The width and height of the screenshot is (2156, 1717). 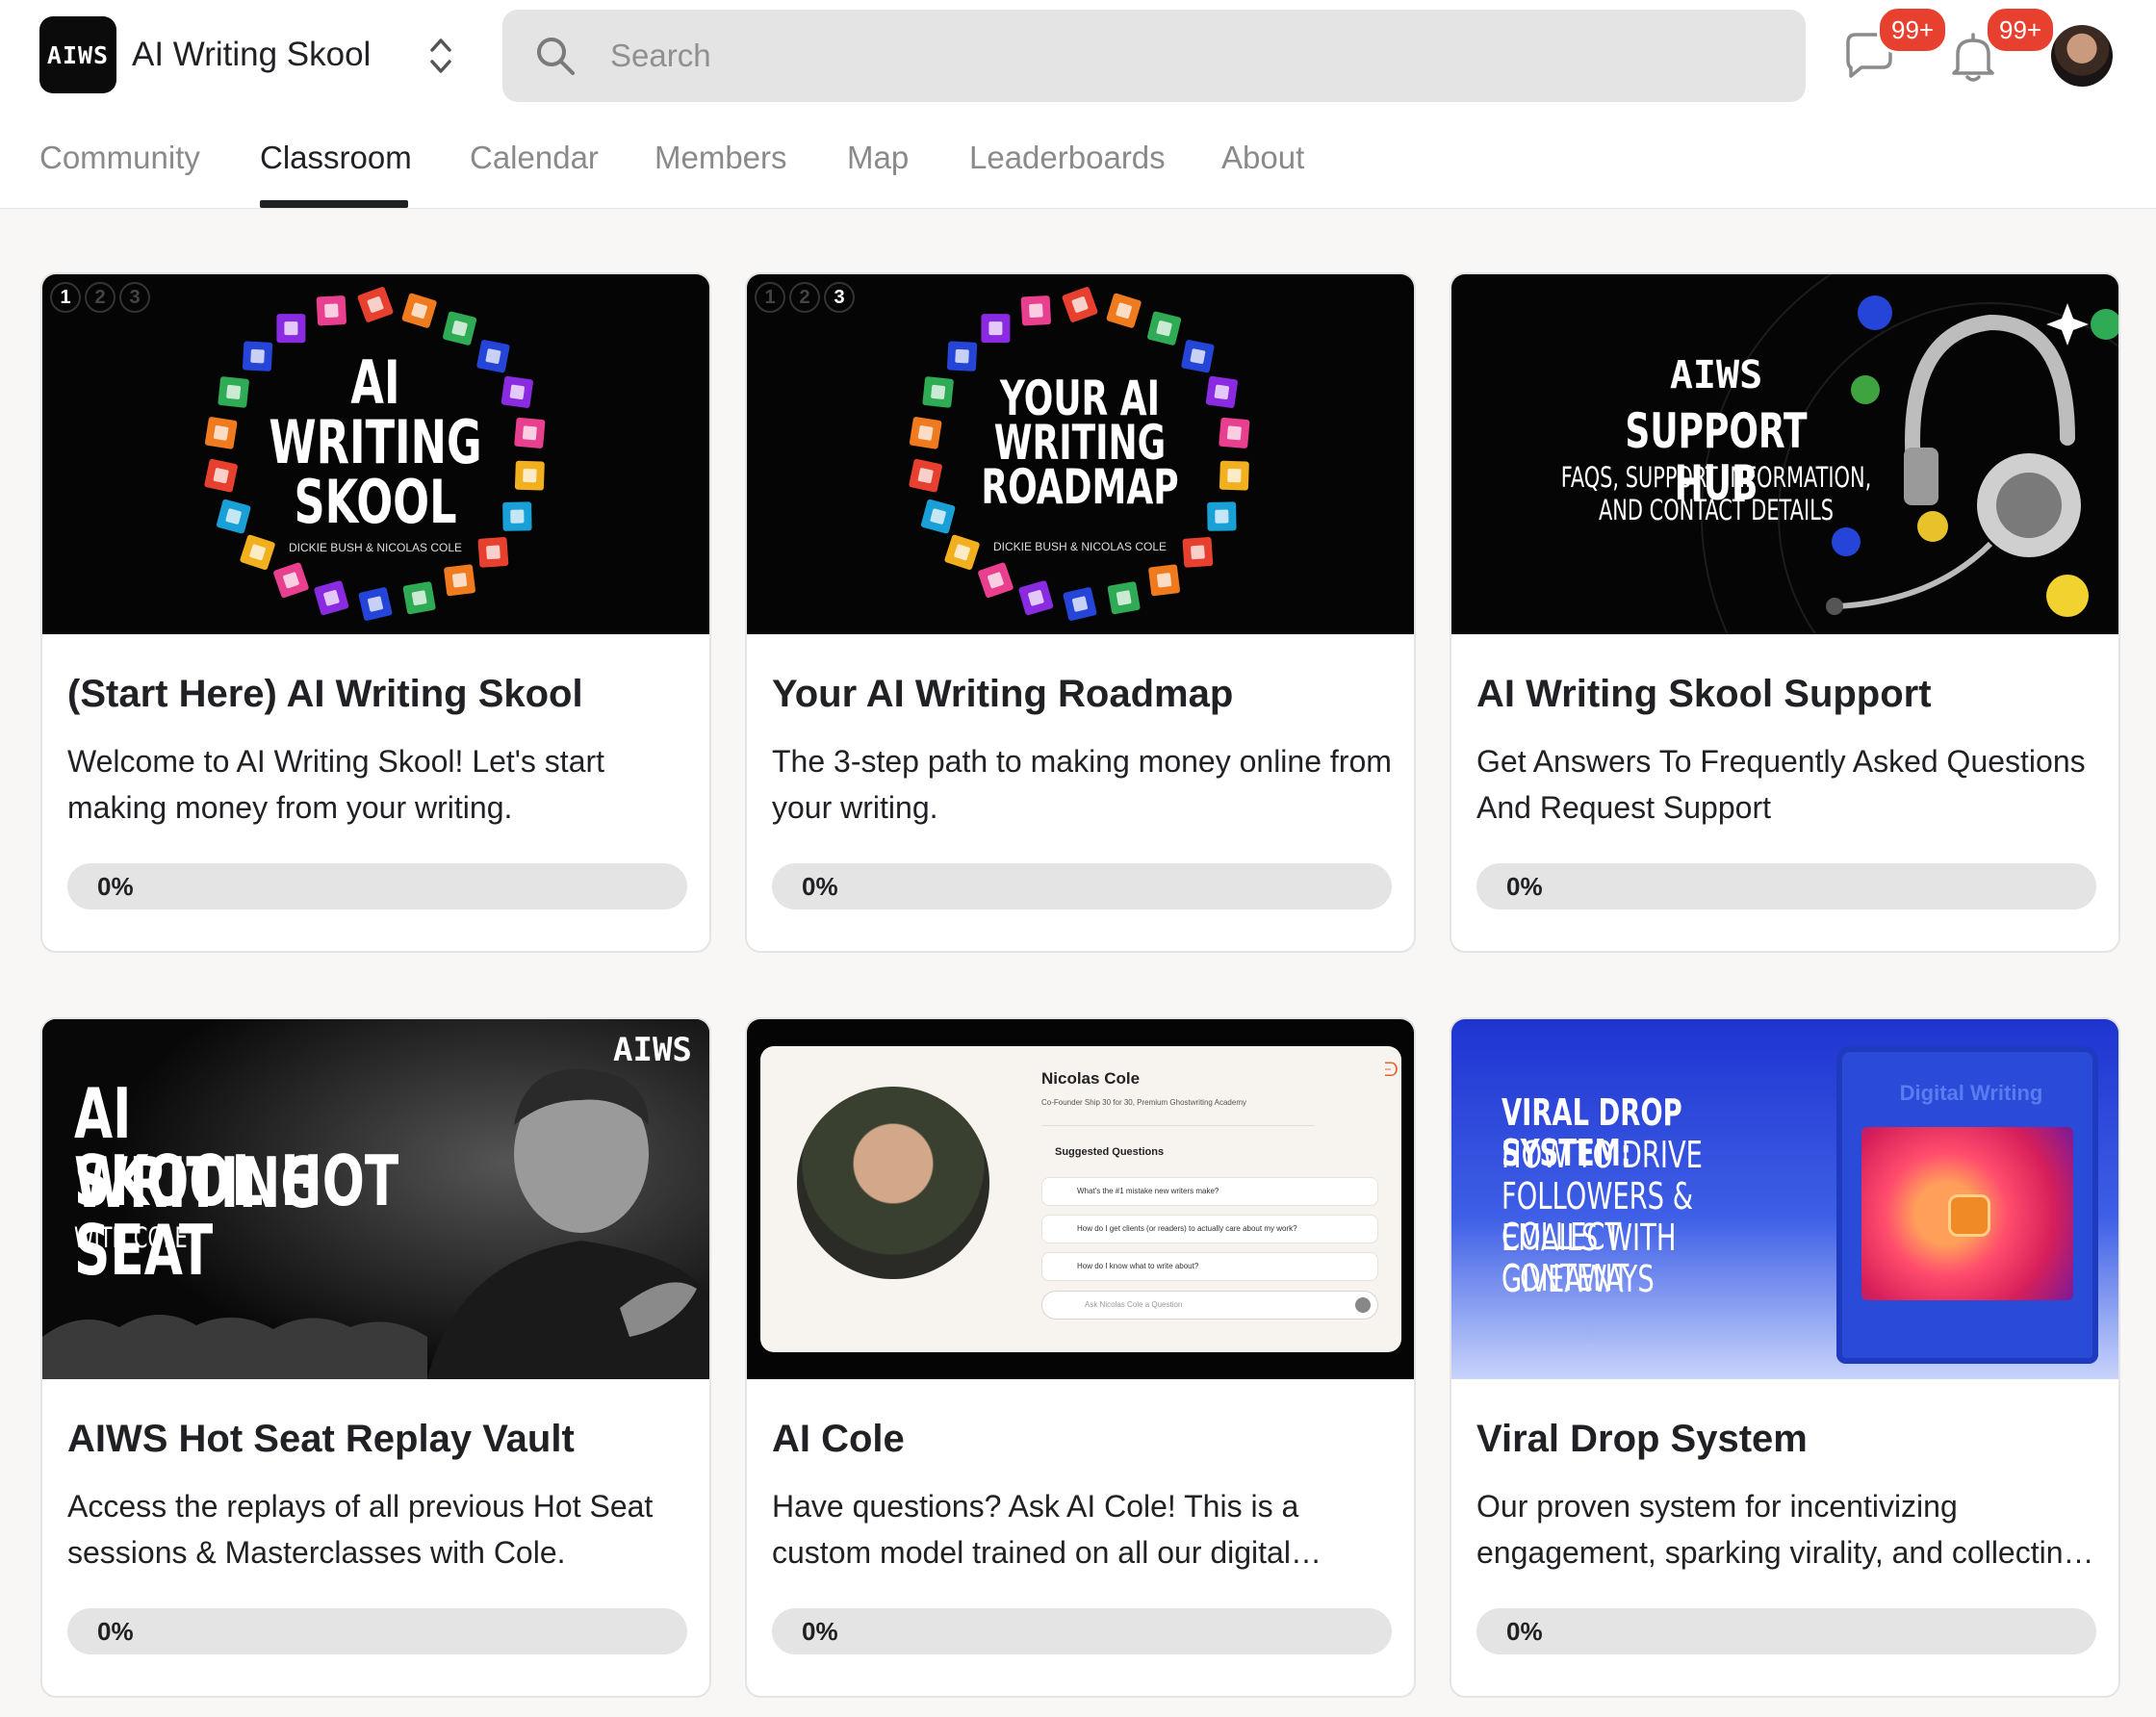 What do you see at coordinates (77, 54) in the screenshot?
I see `group-logo: AIWS` at bounding box center [77, 54].